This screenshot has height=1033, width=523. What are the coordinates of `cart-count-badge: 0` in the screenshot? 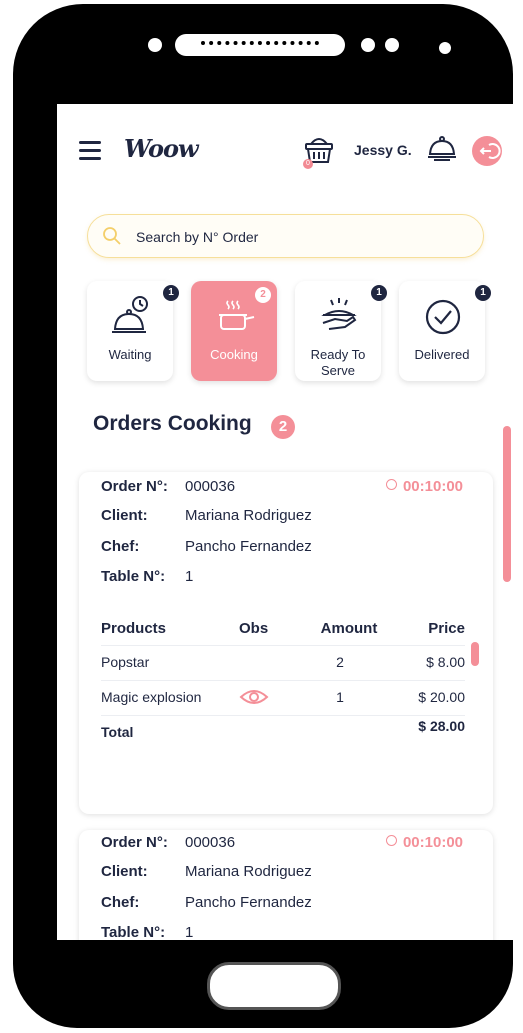 It's located at (308, 164).